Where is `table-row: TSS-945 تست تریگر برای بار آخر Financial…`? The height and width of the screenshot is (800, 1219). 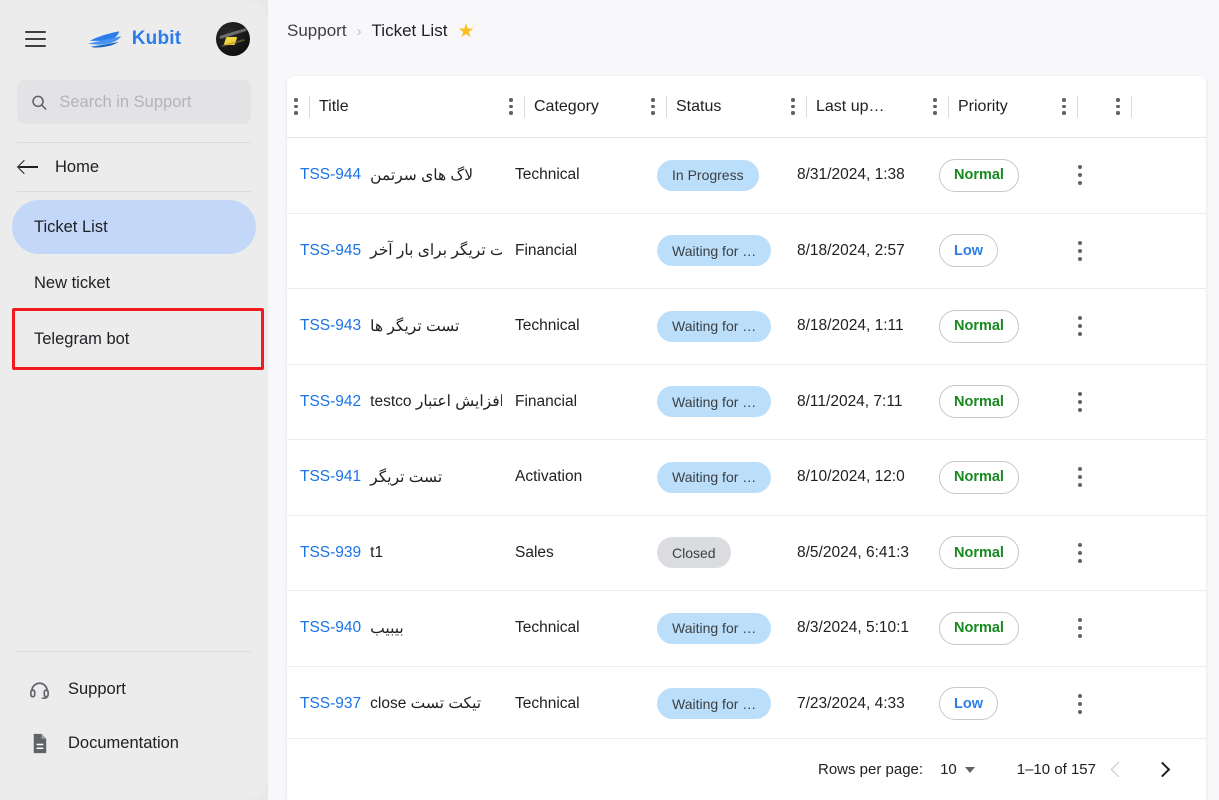
table-row: TSS-945 تست تریگر برای بار آخر Financial… is located at coordinates (746, 251).